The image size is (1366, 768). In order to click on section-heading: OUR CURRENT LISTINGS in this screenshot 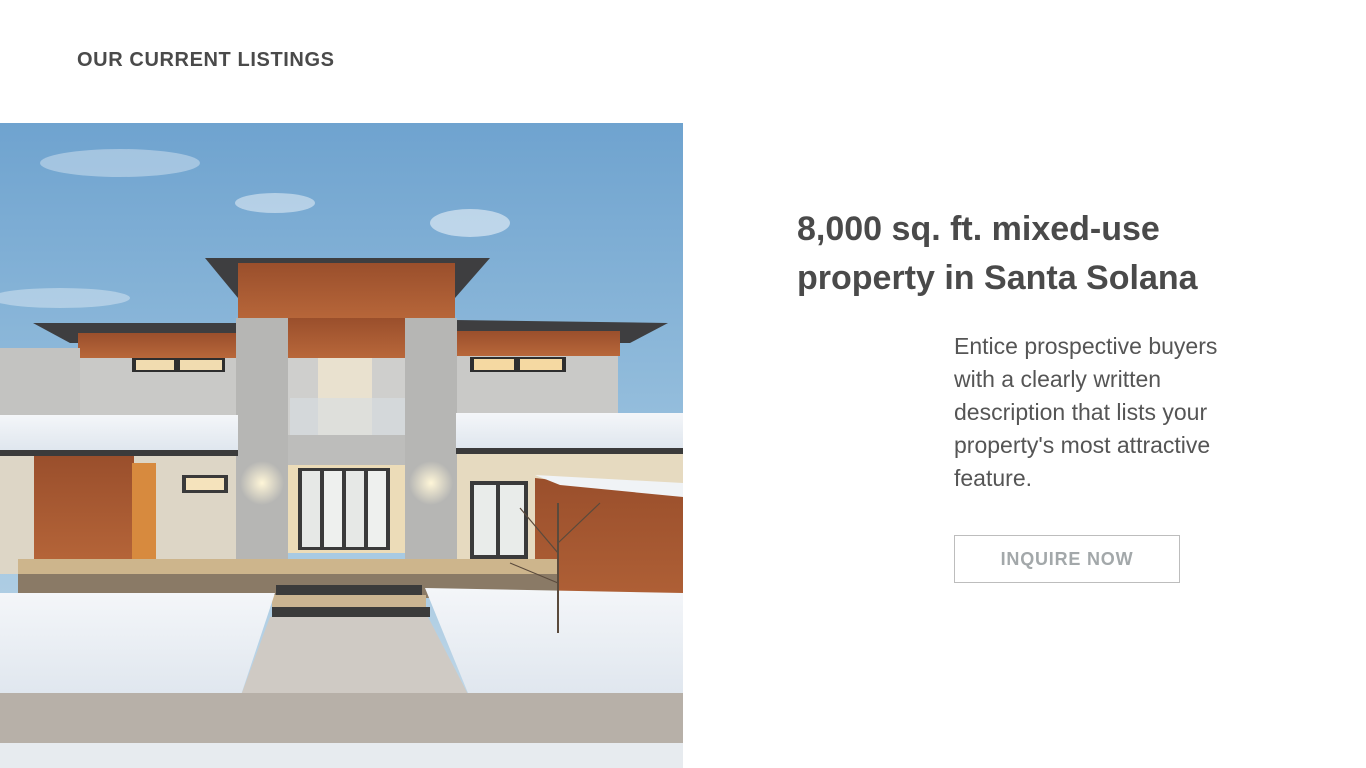, I will do `click(206, 60)`.